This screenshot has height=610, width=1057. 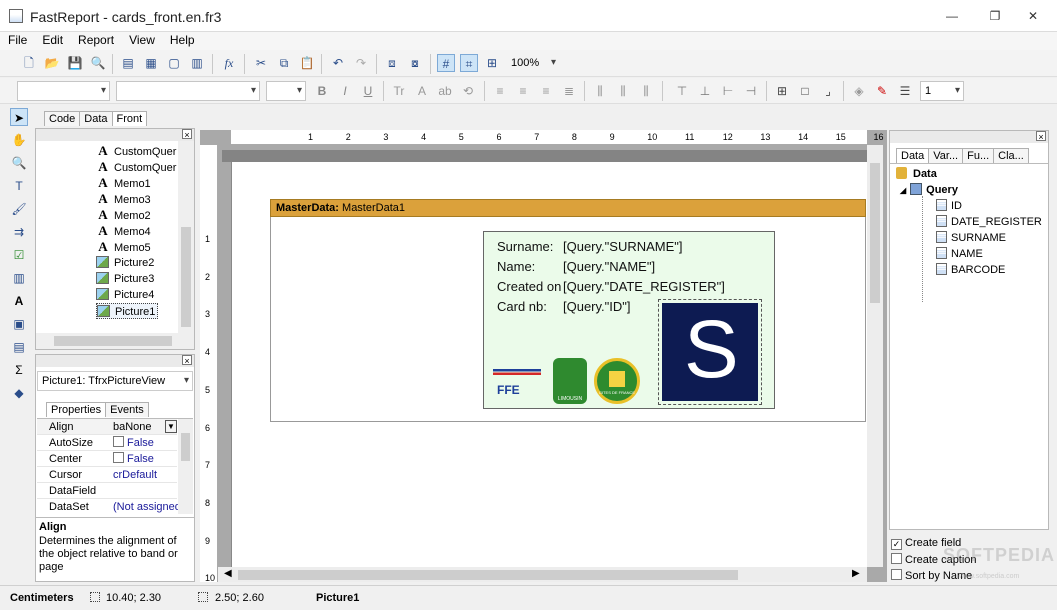 What do you see at coordinates (569, 91) in the screenshot?
I see `justify-icon: ≣` at bounding box center [569, 91].